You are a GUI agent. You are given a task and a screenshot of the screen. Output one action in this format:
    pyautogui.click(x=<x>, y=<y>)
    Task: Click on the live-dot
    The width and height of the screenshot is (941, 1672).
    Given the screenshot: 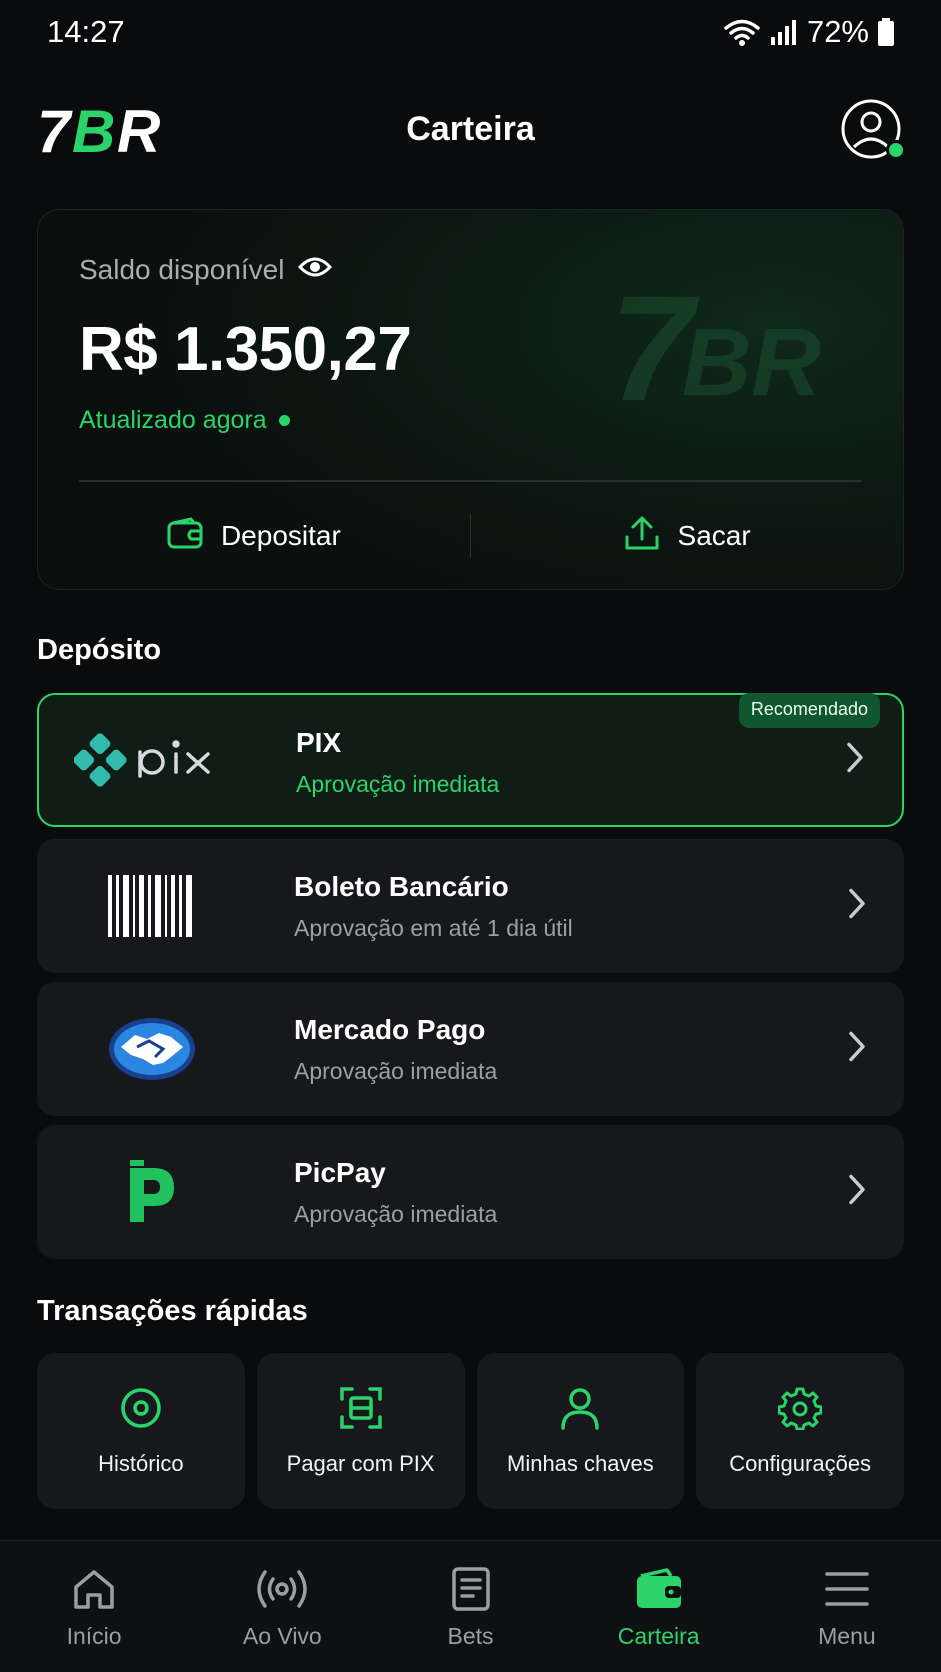 What is the action you would take?
    pyautogui.click(x=284, y=420)
    